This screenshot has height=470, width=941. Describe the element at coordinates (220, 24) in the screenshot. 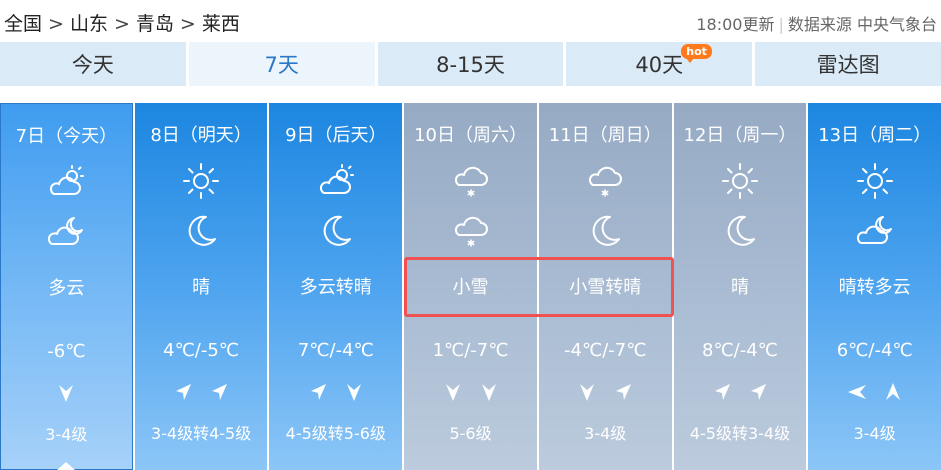

I see `breadcrumb-item-county: 莱西` at that location.